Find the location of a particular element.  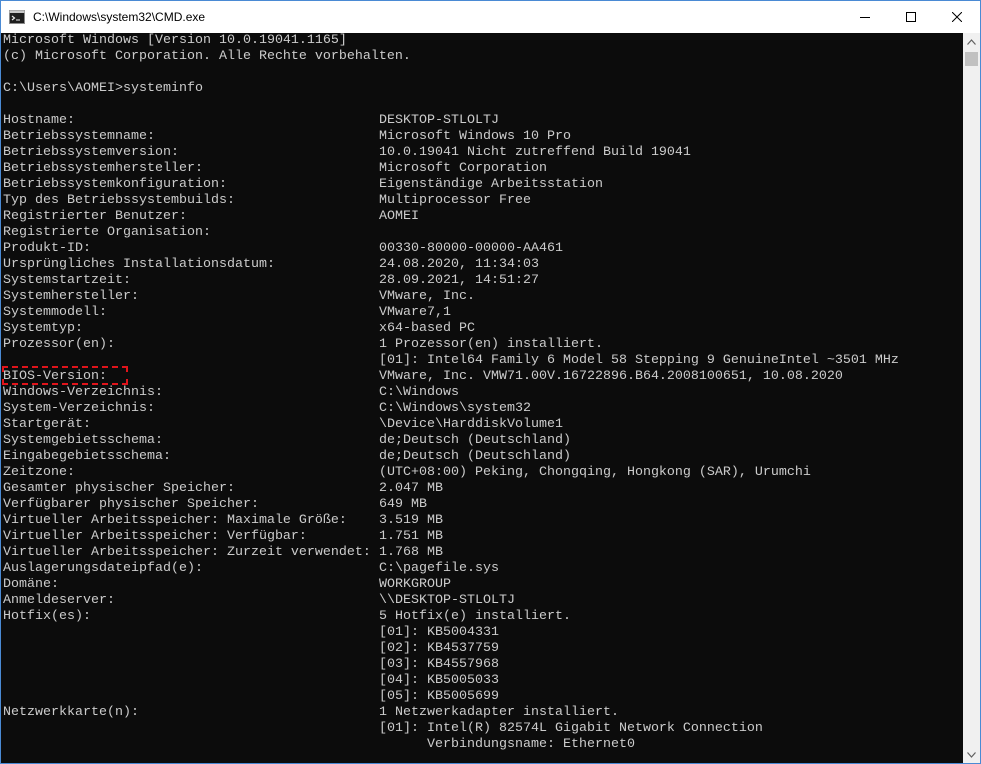

info-key: BIOS-Version: is located at coordinates (55, 376).